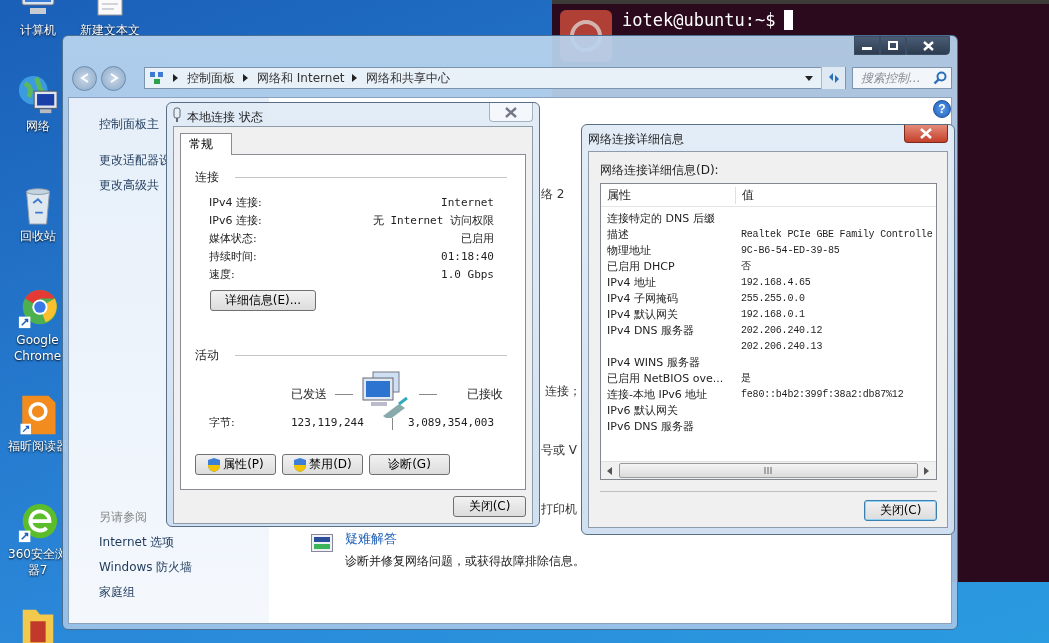 The image size is (1049, 643). What do you see at coordinates (790, 250) in the screenshot?
I see `value-cell: 9C-B6-54-ED-39-85` at bounding box center [790, 250].